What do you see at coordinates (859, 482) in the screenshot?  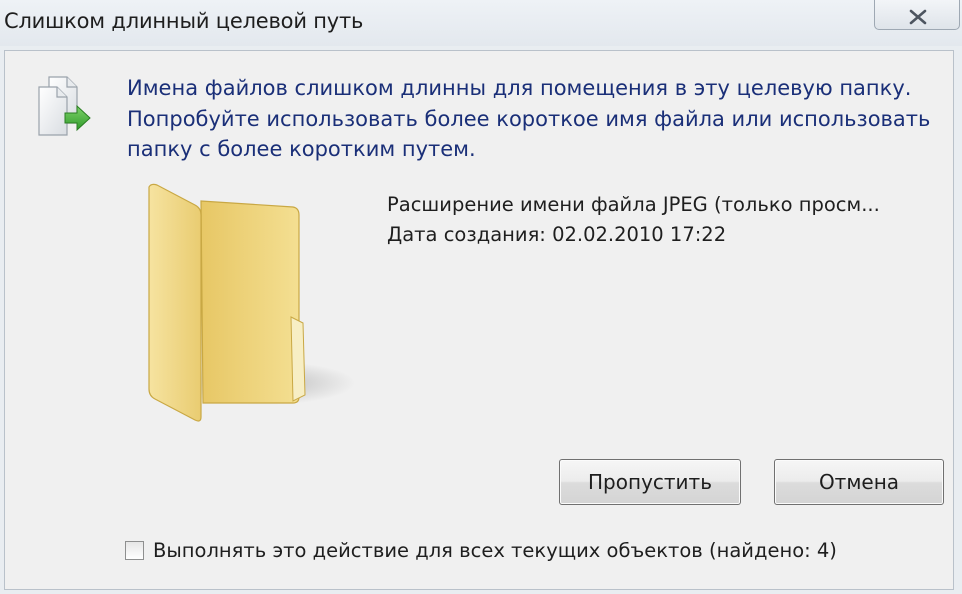 I see `cancel-button: Отмена` at bounding box center [859, 482].